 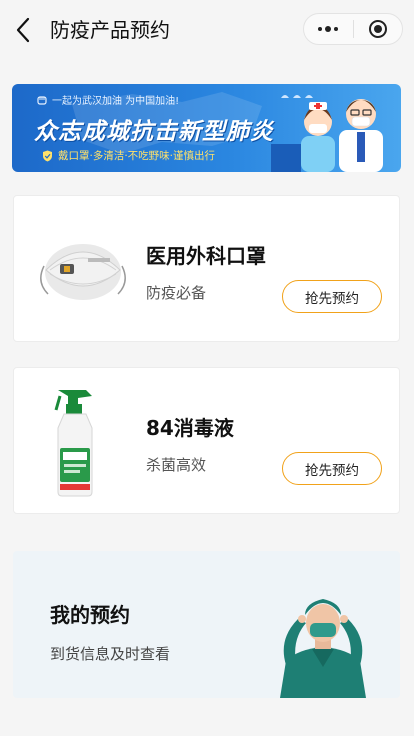 What do you see at coordinates (176, 465) in the screenshot?
I see `product-description: 杀菌高效` at bounding box center [176, 465].